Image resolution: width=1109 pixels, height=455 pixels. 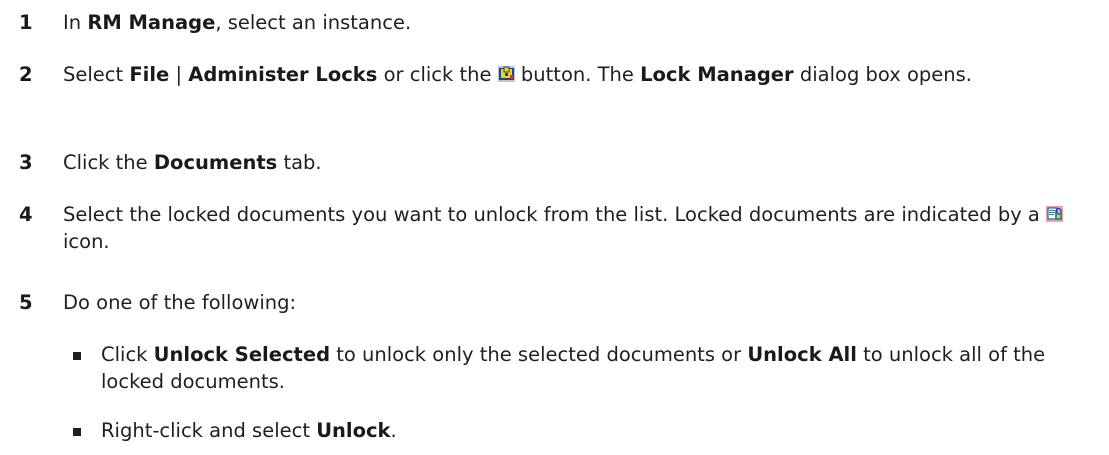 I want to click on lock-manager-icon, so click(x=506, y=72).